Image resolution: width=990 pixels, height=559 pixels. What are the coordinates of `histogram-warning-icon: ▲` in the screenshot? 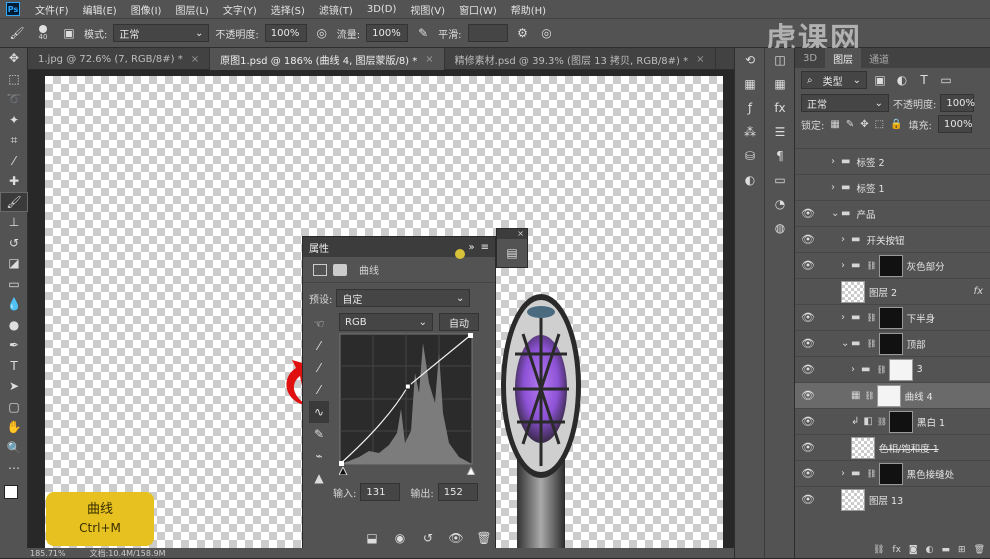 It's located at (319, 478).